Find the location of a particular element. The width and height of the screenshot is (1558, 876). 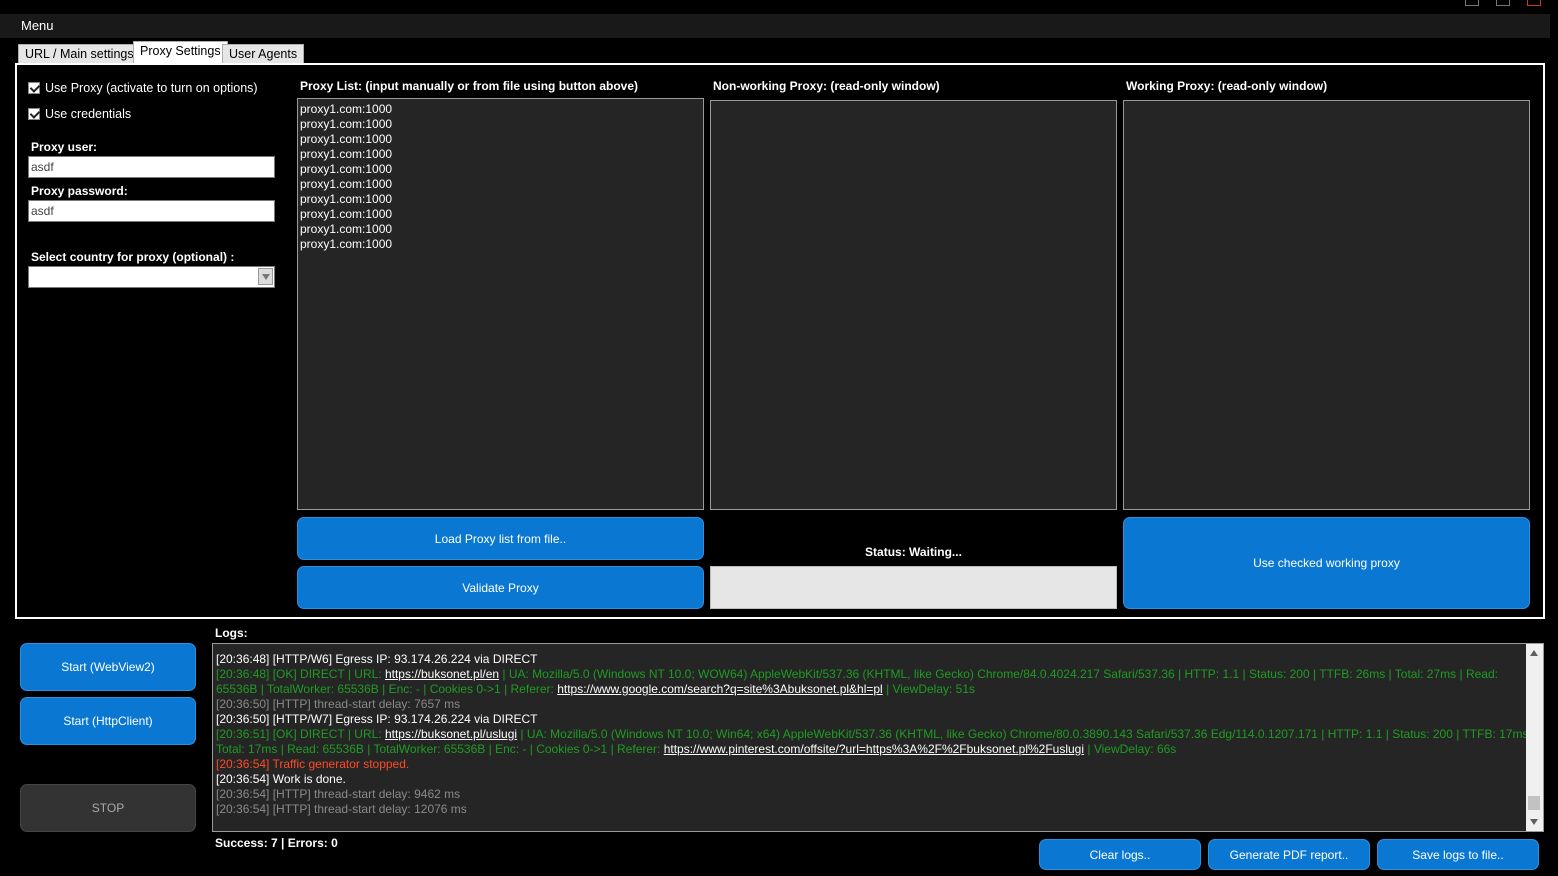

log-link: https://buksonet.pl/en is located at coordinates (442, 674).